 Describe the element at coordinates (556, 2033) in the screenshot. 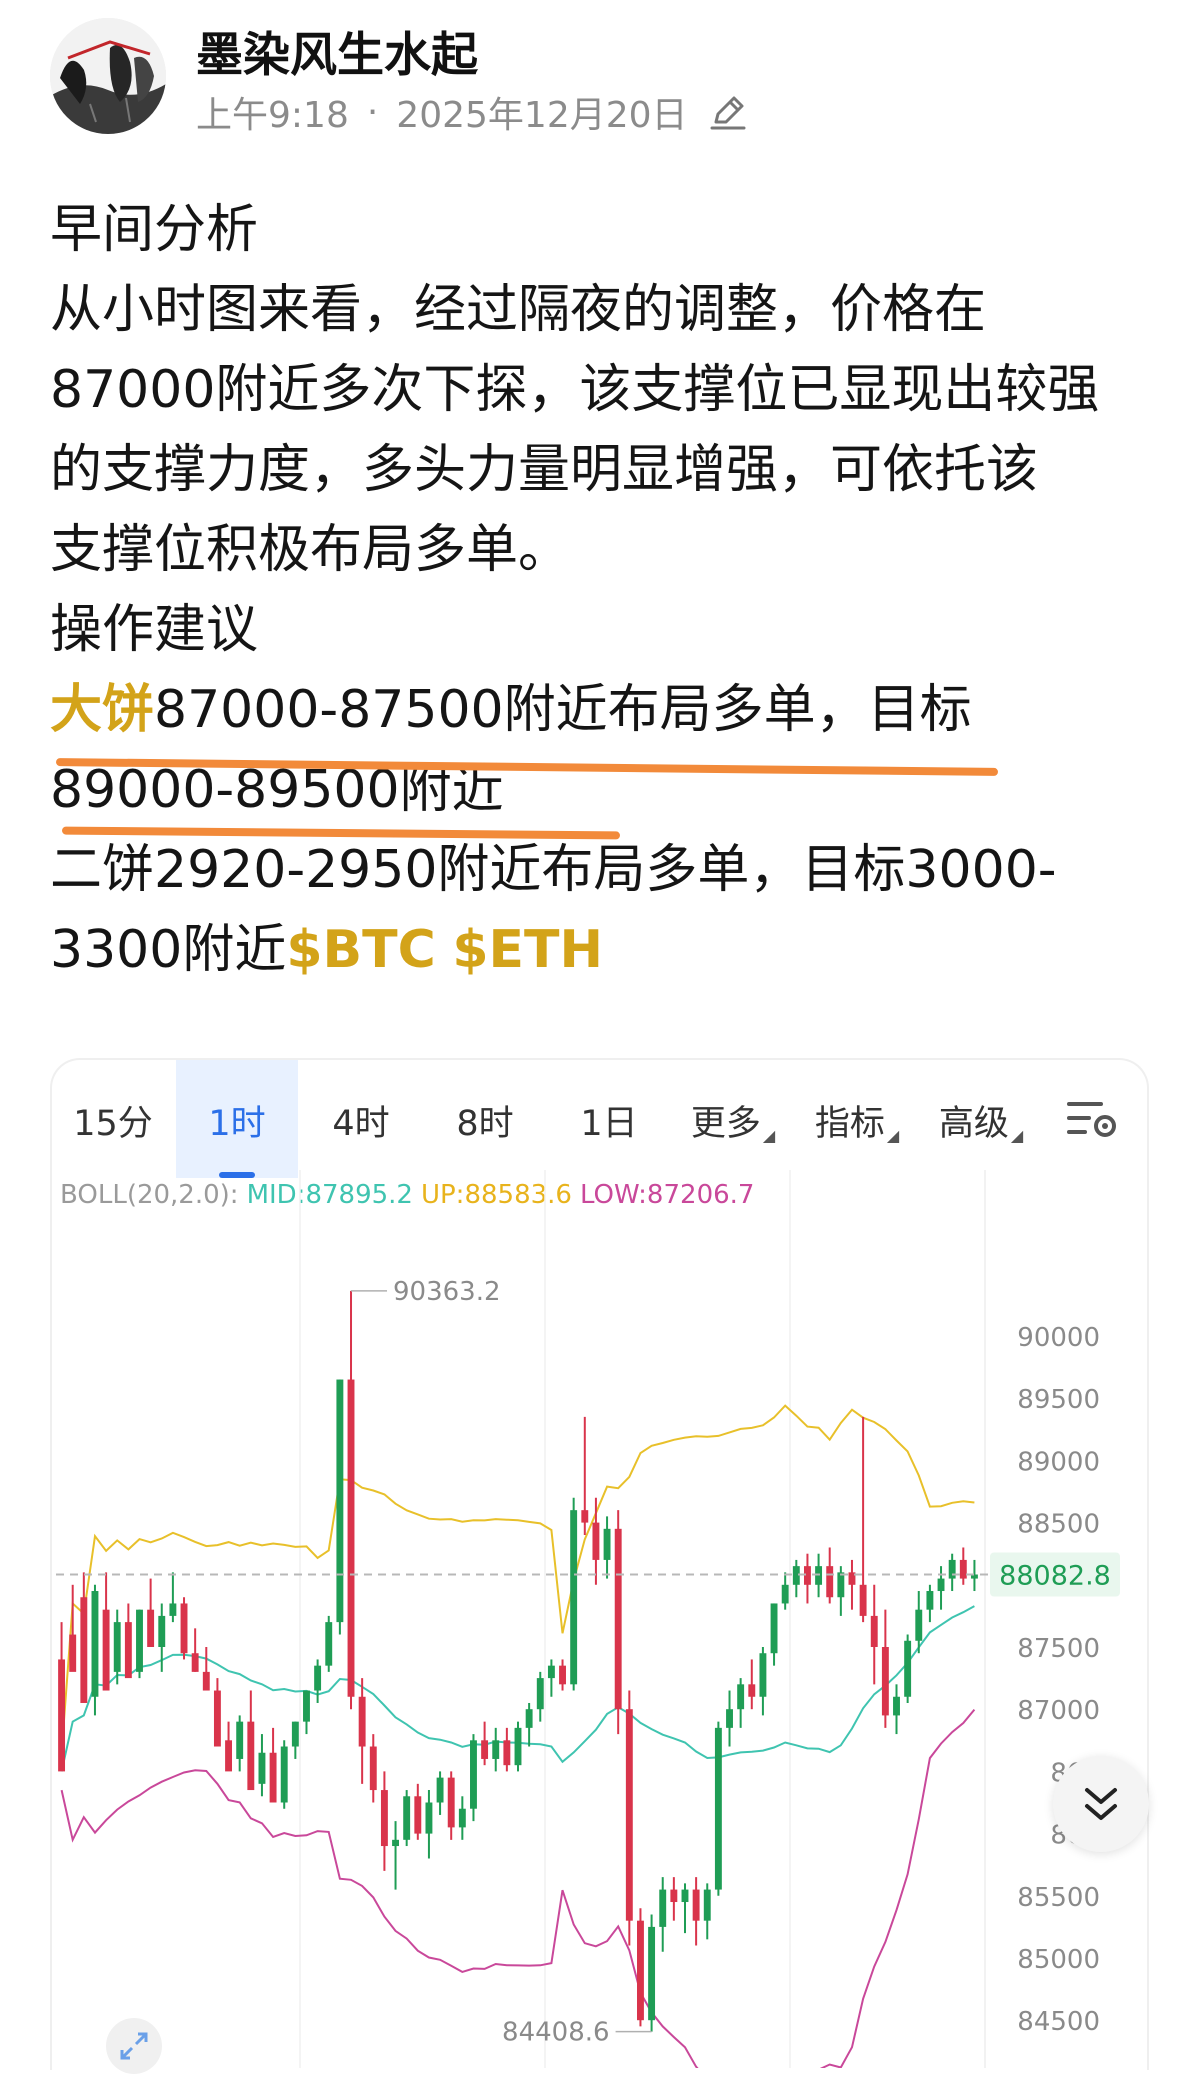

I see `low-price-label: 84408.6` at that location.